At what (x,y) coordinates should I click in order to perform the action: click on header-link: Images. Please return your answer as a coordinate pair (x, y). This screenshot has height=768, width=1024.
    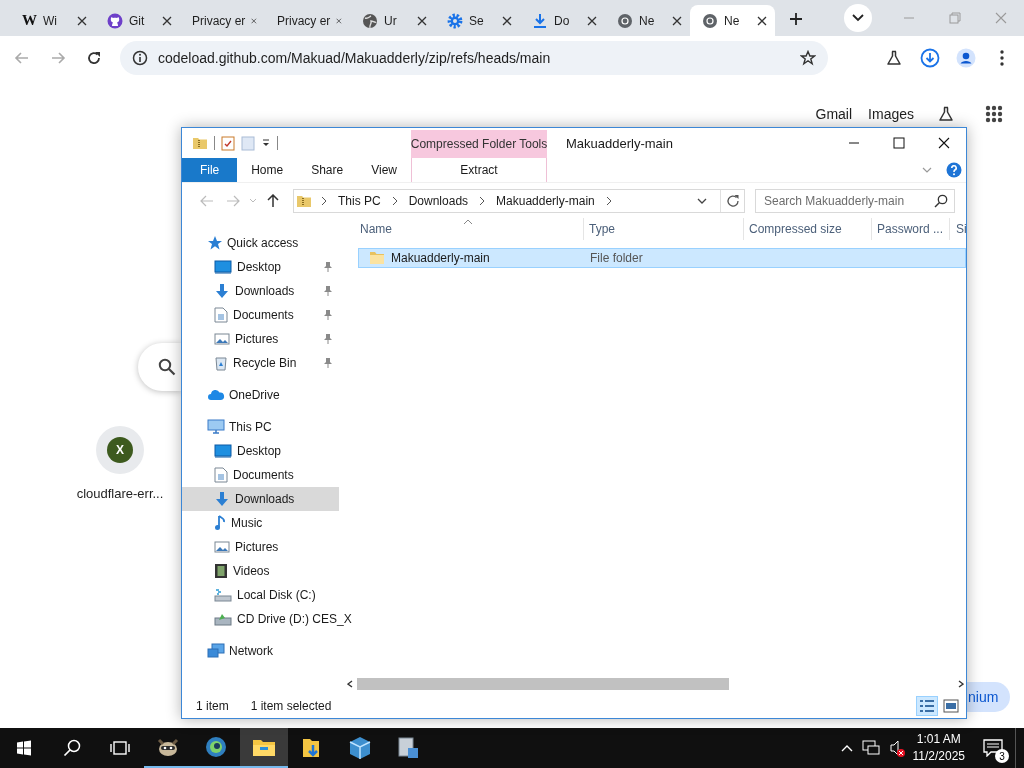
    Looking at the image, I should click on (891, 114).